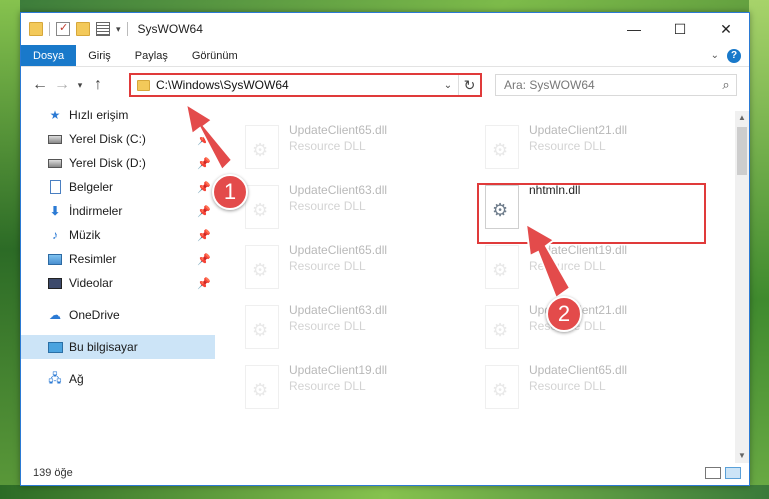  Describe the element at coordinates (448, 85) in the screenshot. I see `chevron-down-icon: ⌄` at that location.